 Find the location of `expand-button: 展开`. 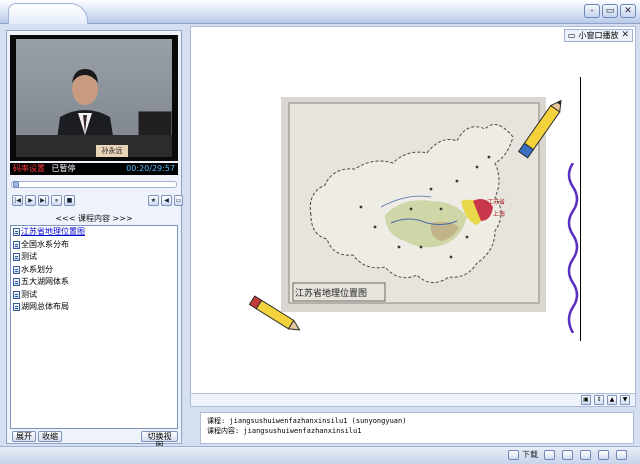

expand-button: 展开 is located at coordinates (24, 436).